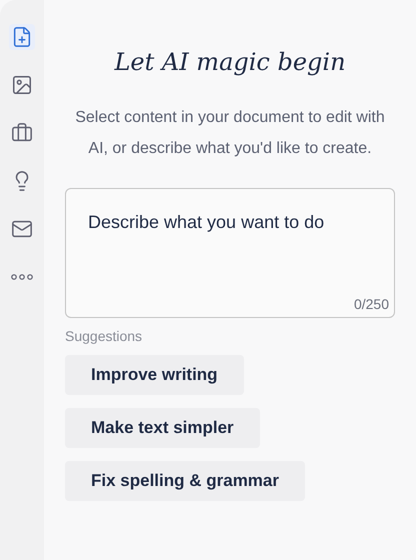 This screenshot has height=560, width=416. Describe the element at coordinates (371, 304) in the screenshot. I see `character-counter: 0/250` at that location.